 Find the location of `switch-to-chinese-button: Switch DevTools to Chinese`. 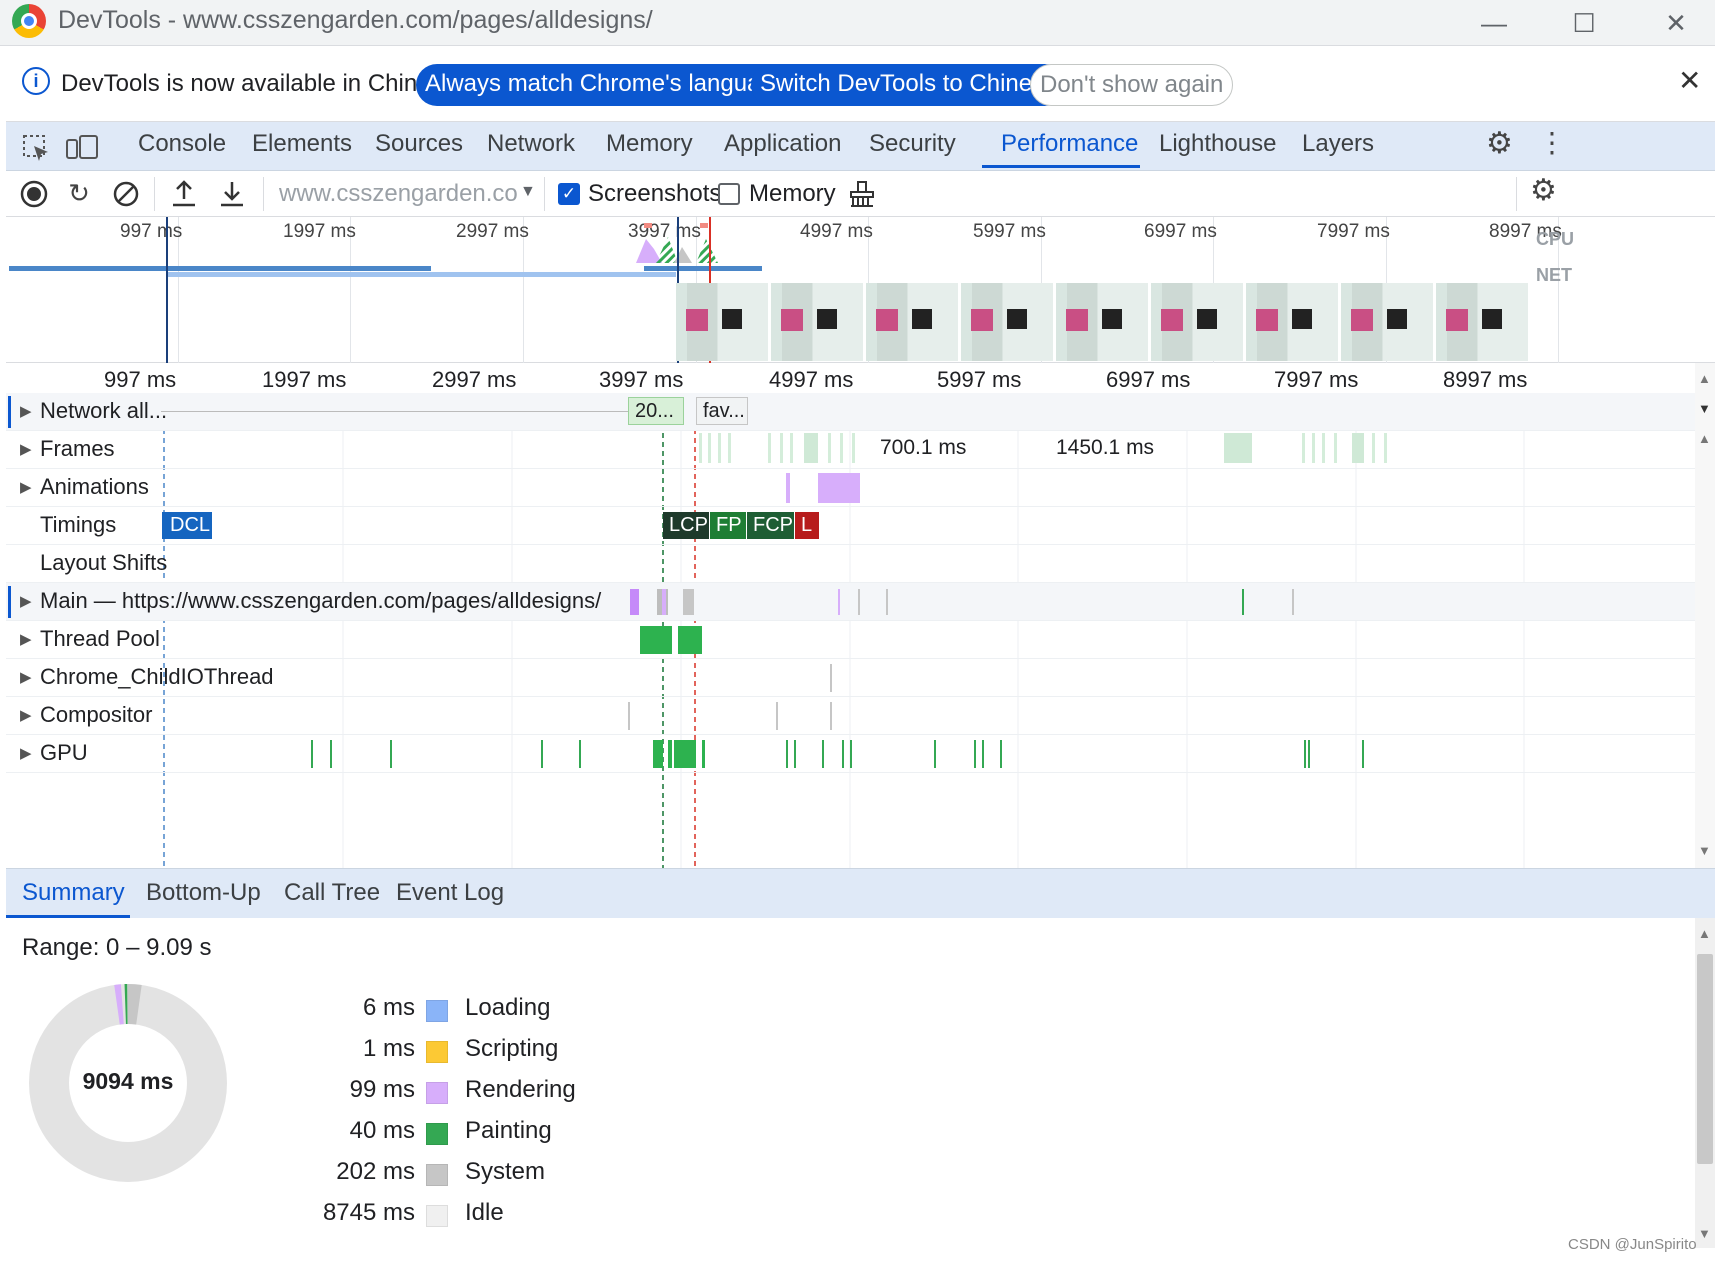

switch-to-chinese-button: Switch DevTools to Chinese is located at coordinates (909, 85).